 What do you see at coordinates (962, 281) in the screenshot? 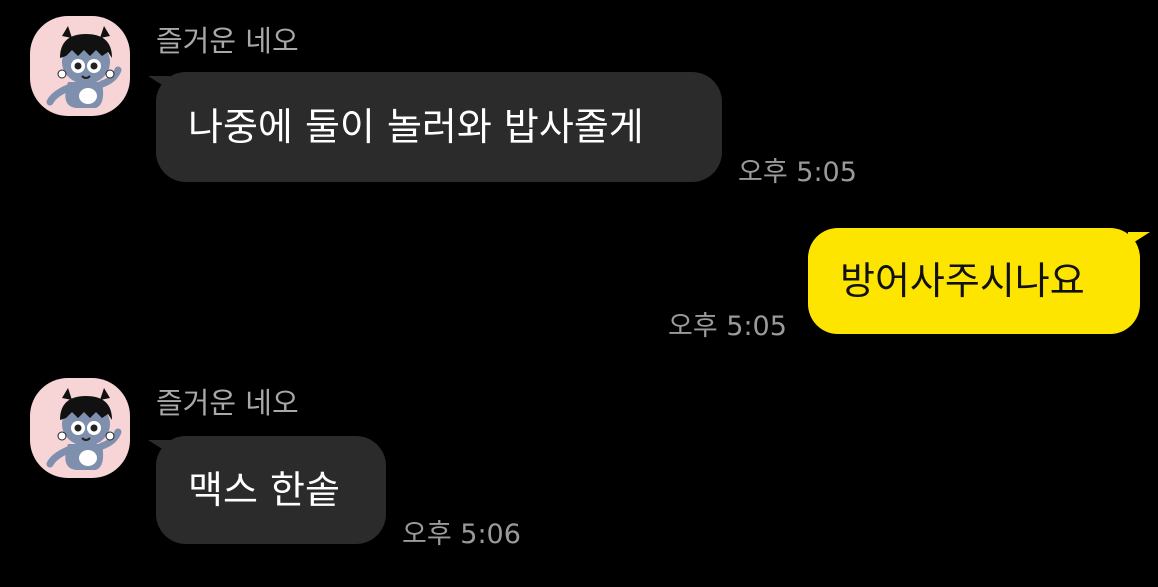
I see `message-text: 방어사주시나요` at bounding box center [962, 281].